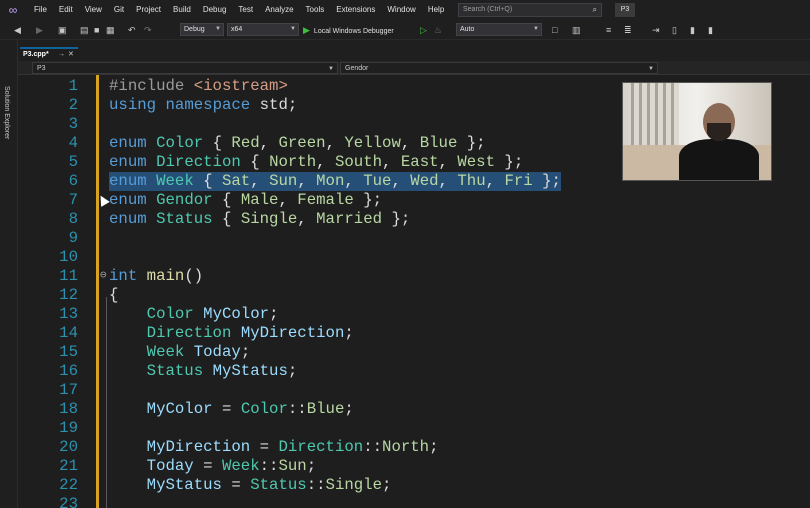 The image size is (810, 508). Describe the element at coordinates (358, 162) in the screenshot. I see `code-token: South` at that location.